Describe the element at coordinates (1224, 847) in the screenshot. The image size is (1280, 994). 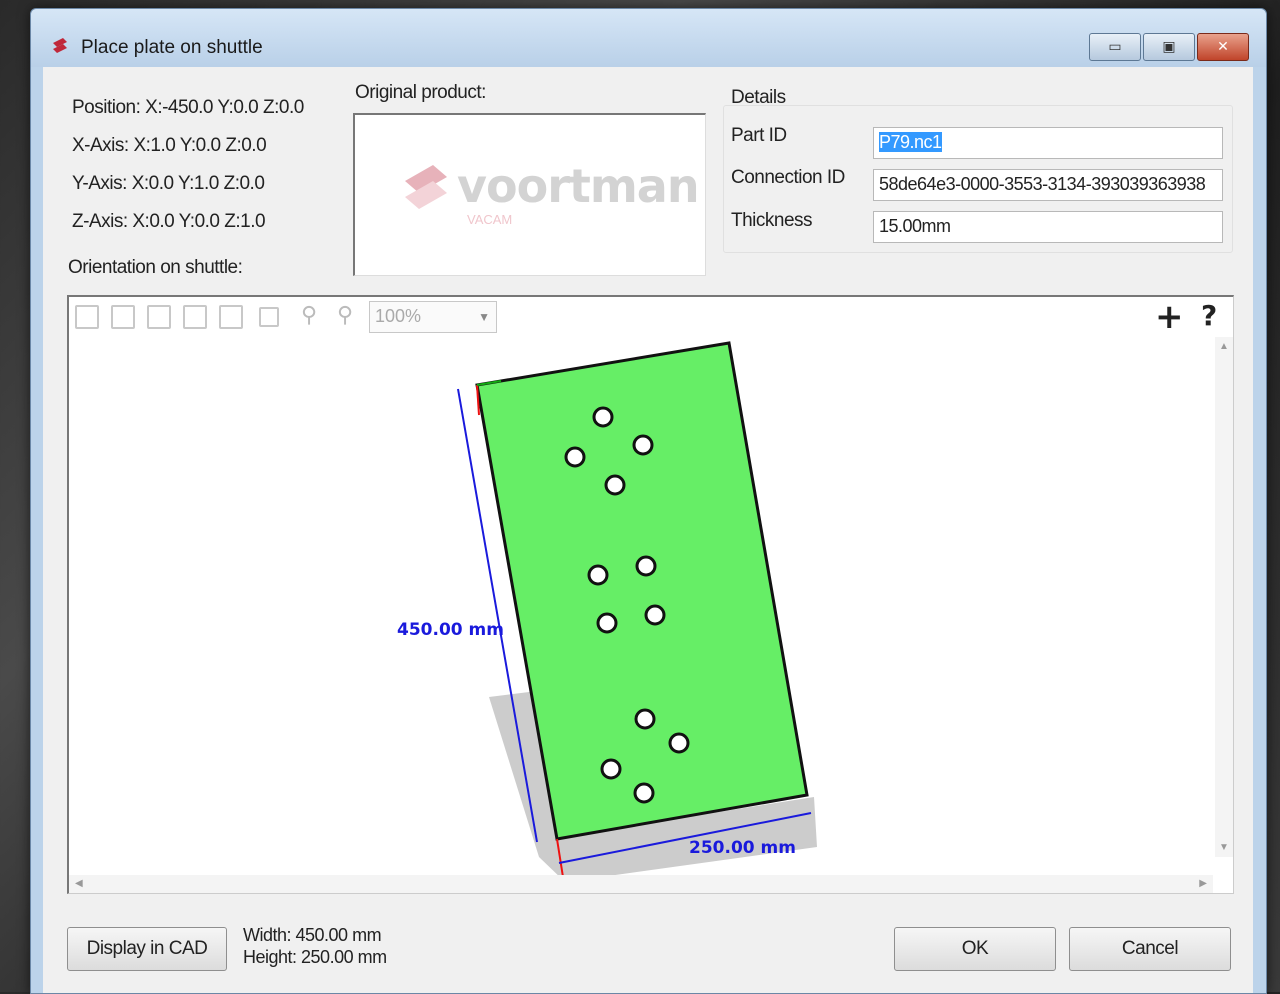
I see `scroll-down-icon: ▼` at that location.